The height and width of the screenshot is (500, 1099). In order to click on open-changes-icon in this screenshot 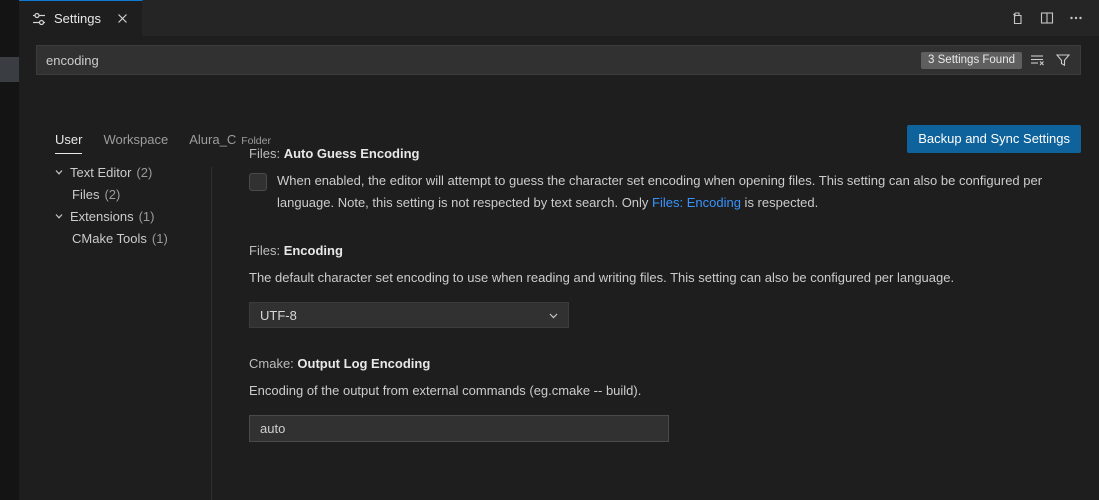, I will do `click(1018, 18)`.